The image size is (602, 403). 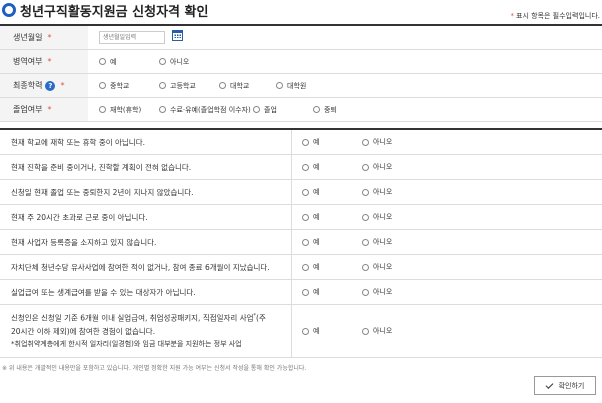 I want to click on help-icon: ?, so click(x=50, y=85).